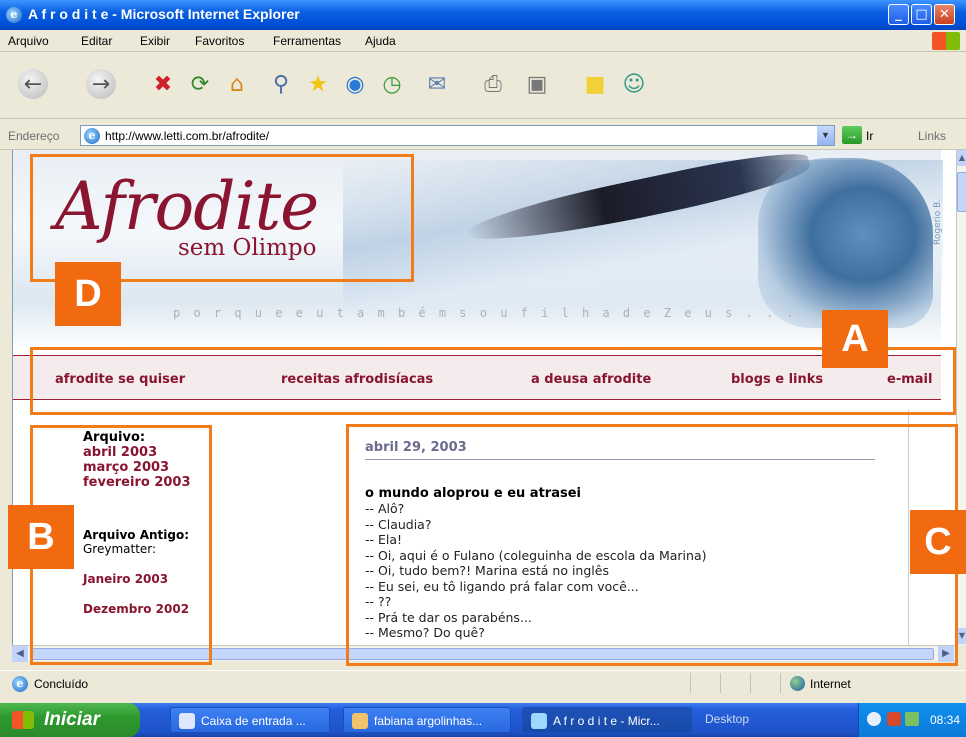 The height and width of the screenshot is (737, 966). I want to click on chevron-down-icon: ▼, so click(825, 135).